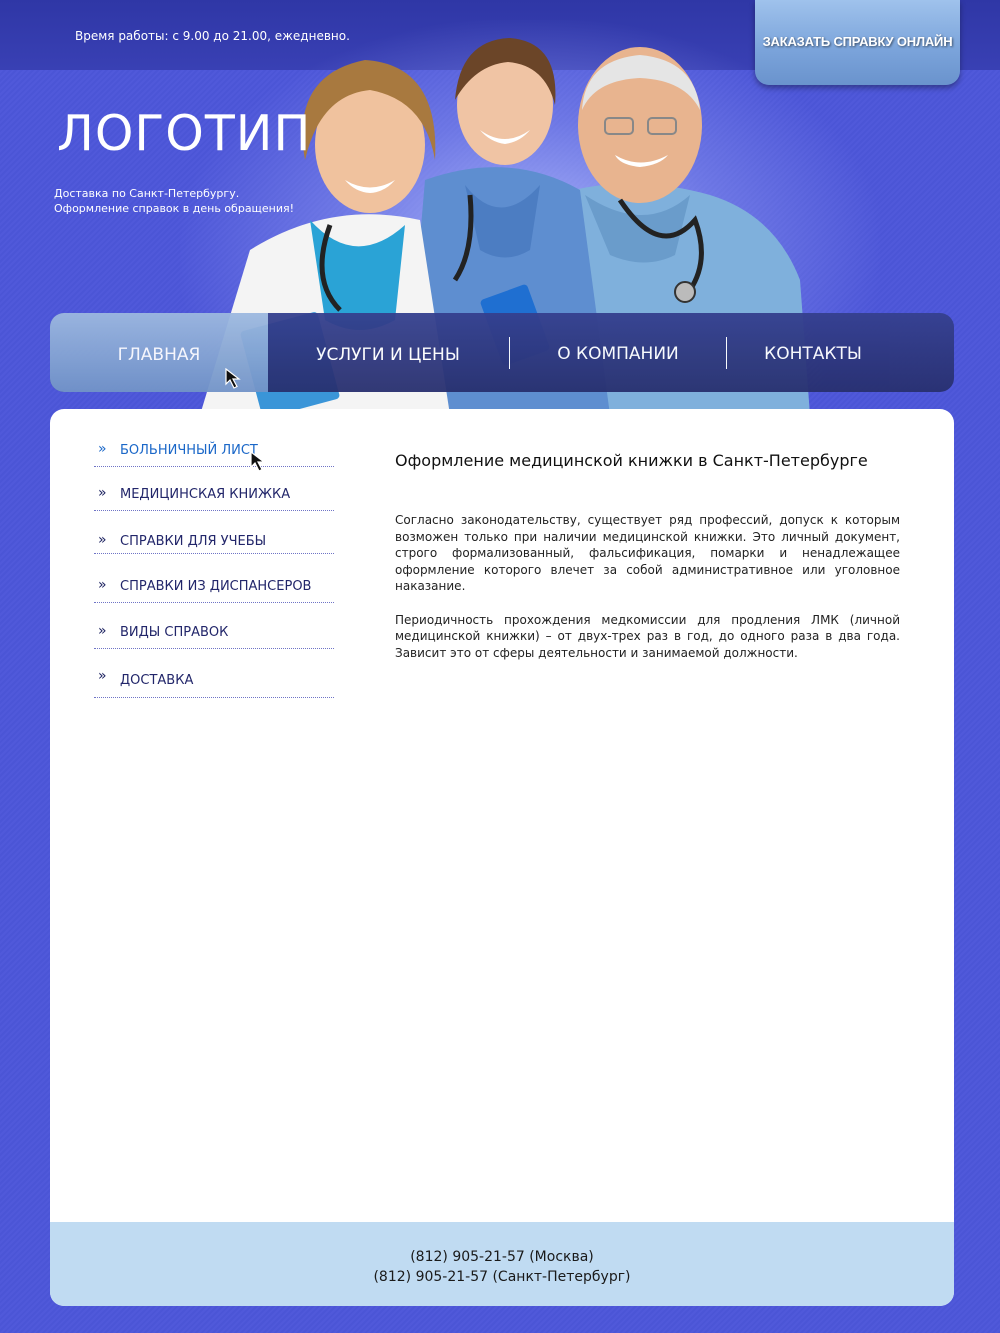  What do you see at coordinates (502, 1277) in the screenshot?
I see `phone-spb: (812) 905-21-57 (Санкт-Петербург)` at bounding box center [502, 1277].